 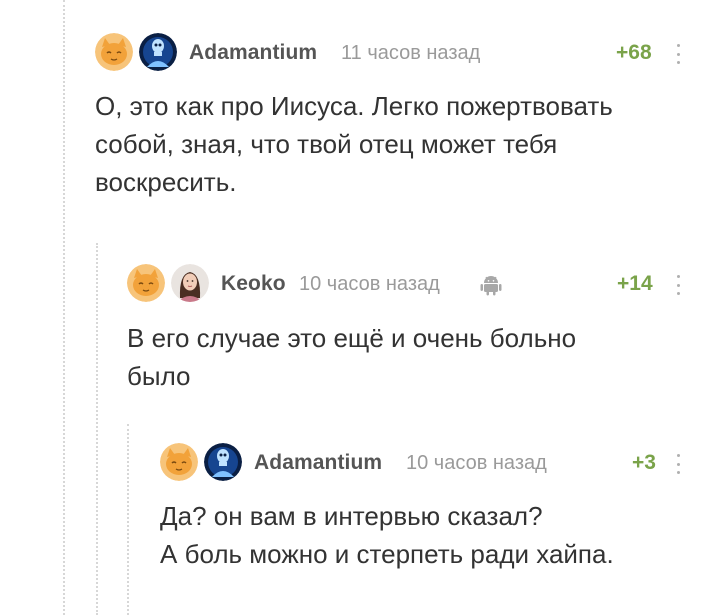 I want to click on comment-header: Adamantium 11 часов назад +68, so click(x=395, y=55).